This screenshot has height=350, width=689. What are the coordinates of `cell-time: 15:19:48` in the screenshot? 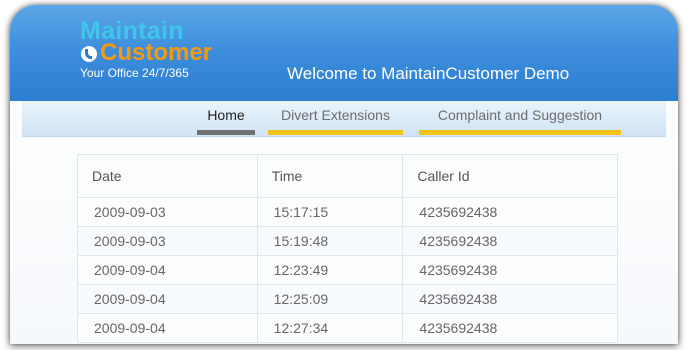 It's located at (330, 241).